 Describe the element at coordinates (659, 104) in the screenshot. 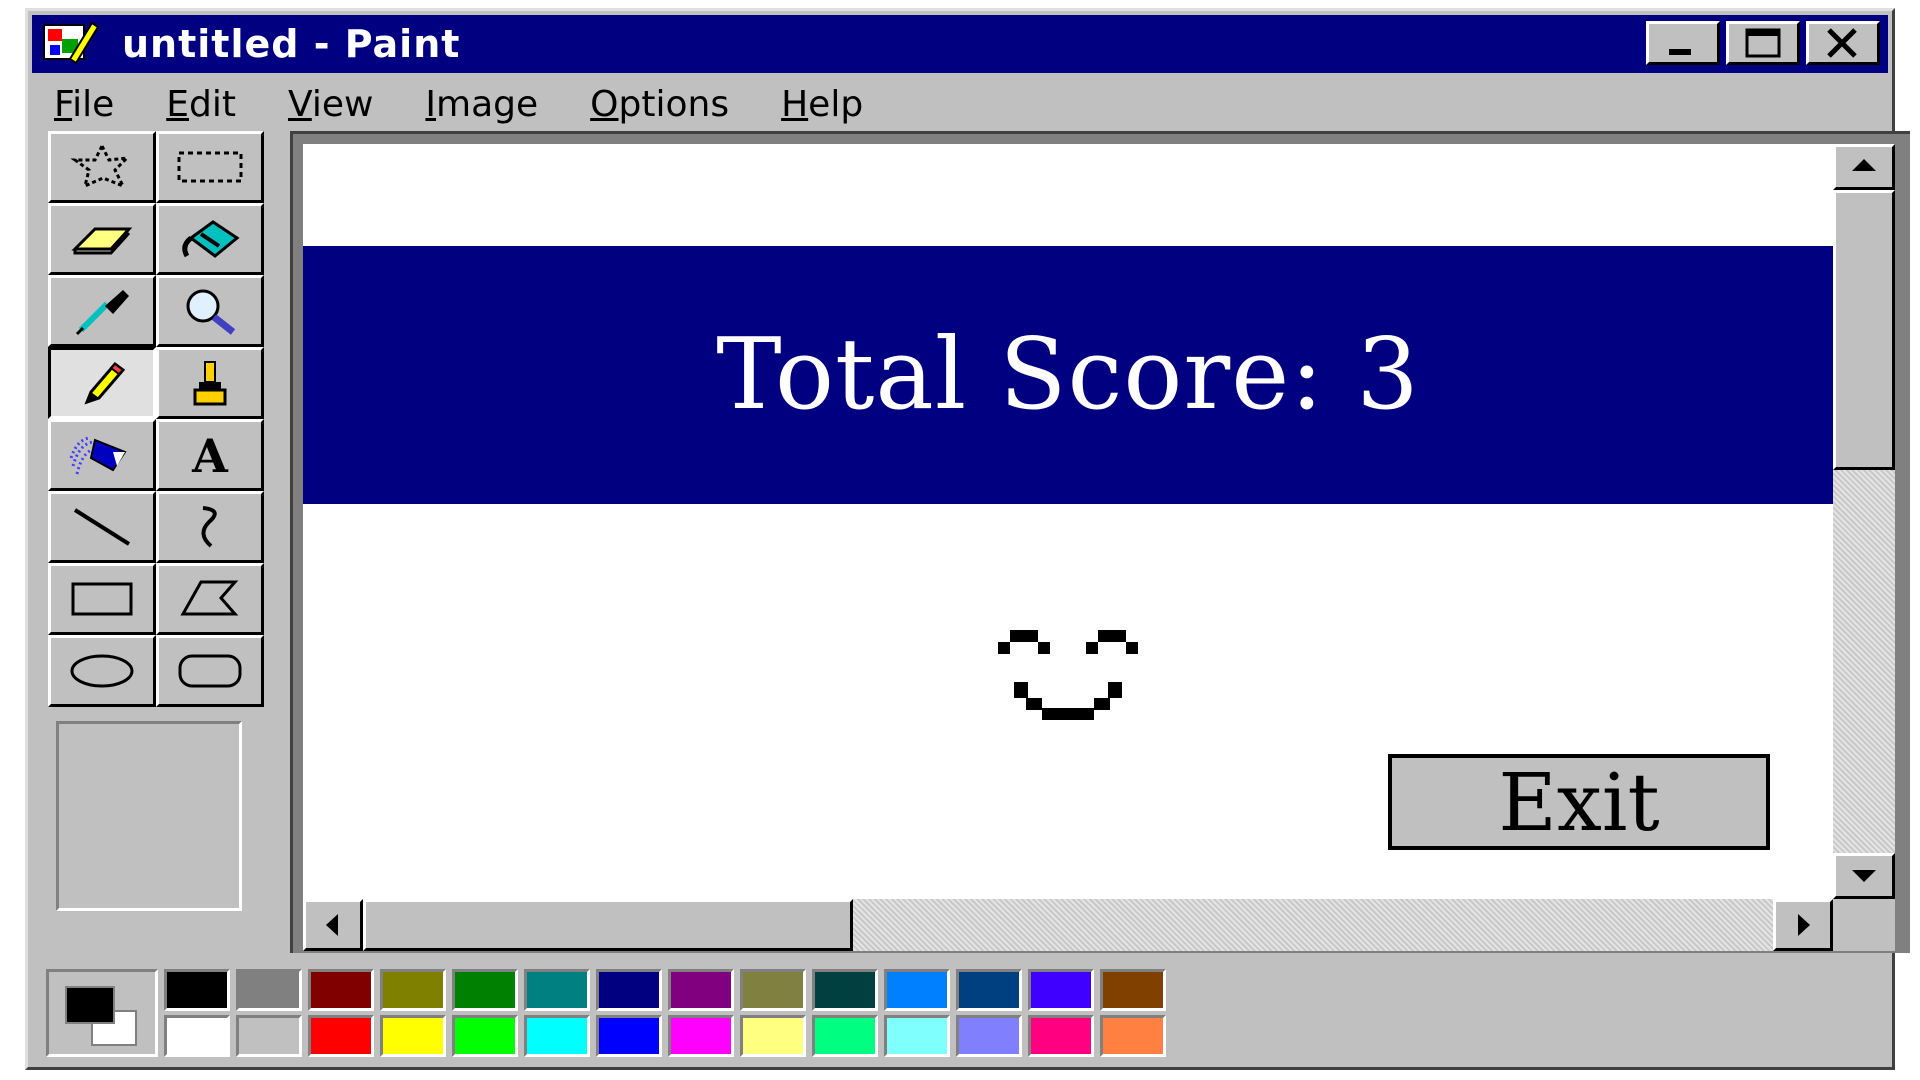

I see `menu-options: Options` at that location.